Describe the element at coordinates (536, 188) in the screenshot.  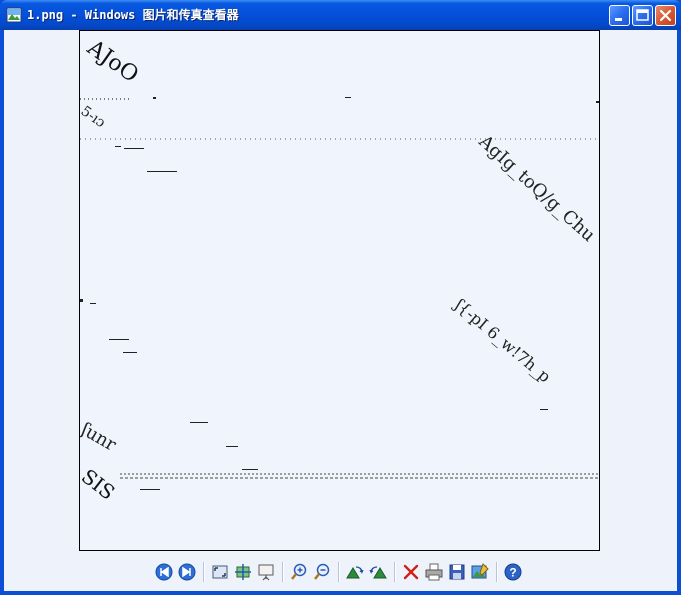
I see `text-fragment: AgIg_toQ/g_Chu` at that location.